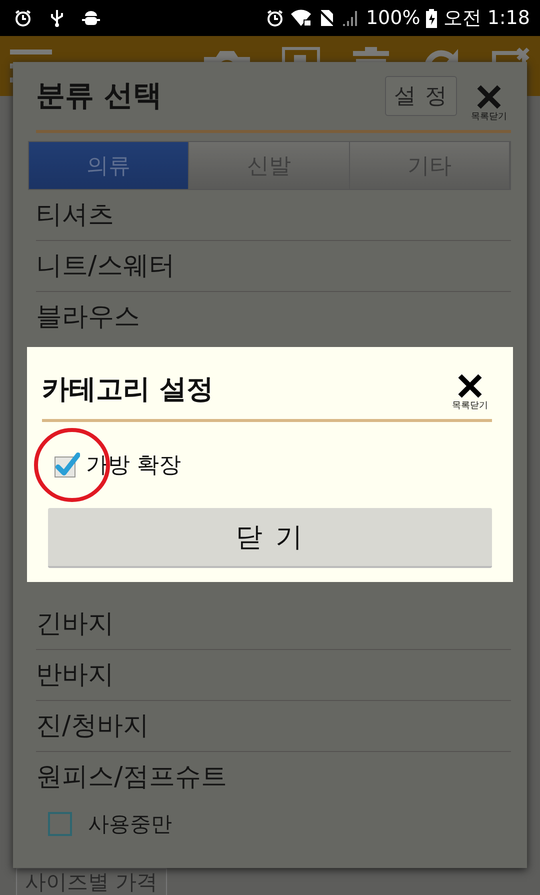  Describe the element at coordinates (100, 95) in the screenshot. I see `dialog-title: 분류 선택` at that location.